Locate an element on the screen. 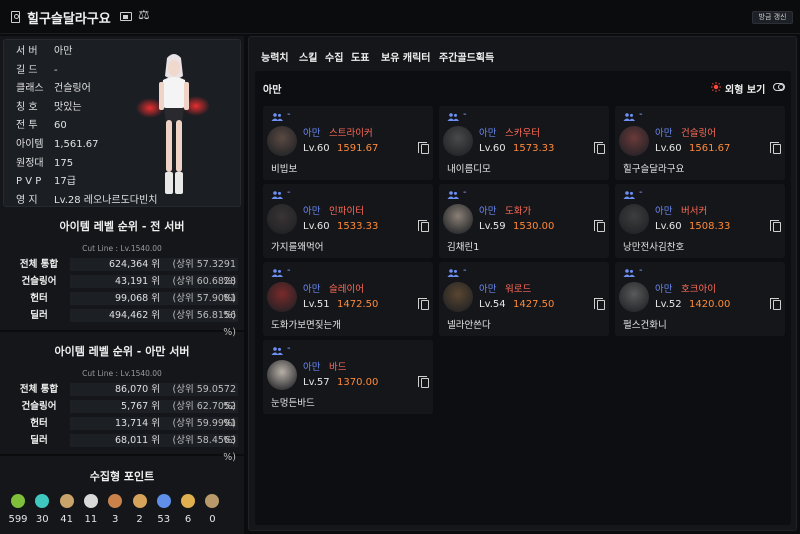 The width and height of the screenshot is (800, 534). id-card-icon is located at coordinates (126, 16).